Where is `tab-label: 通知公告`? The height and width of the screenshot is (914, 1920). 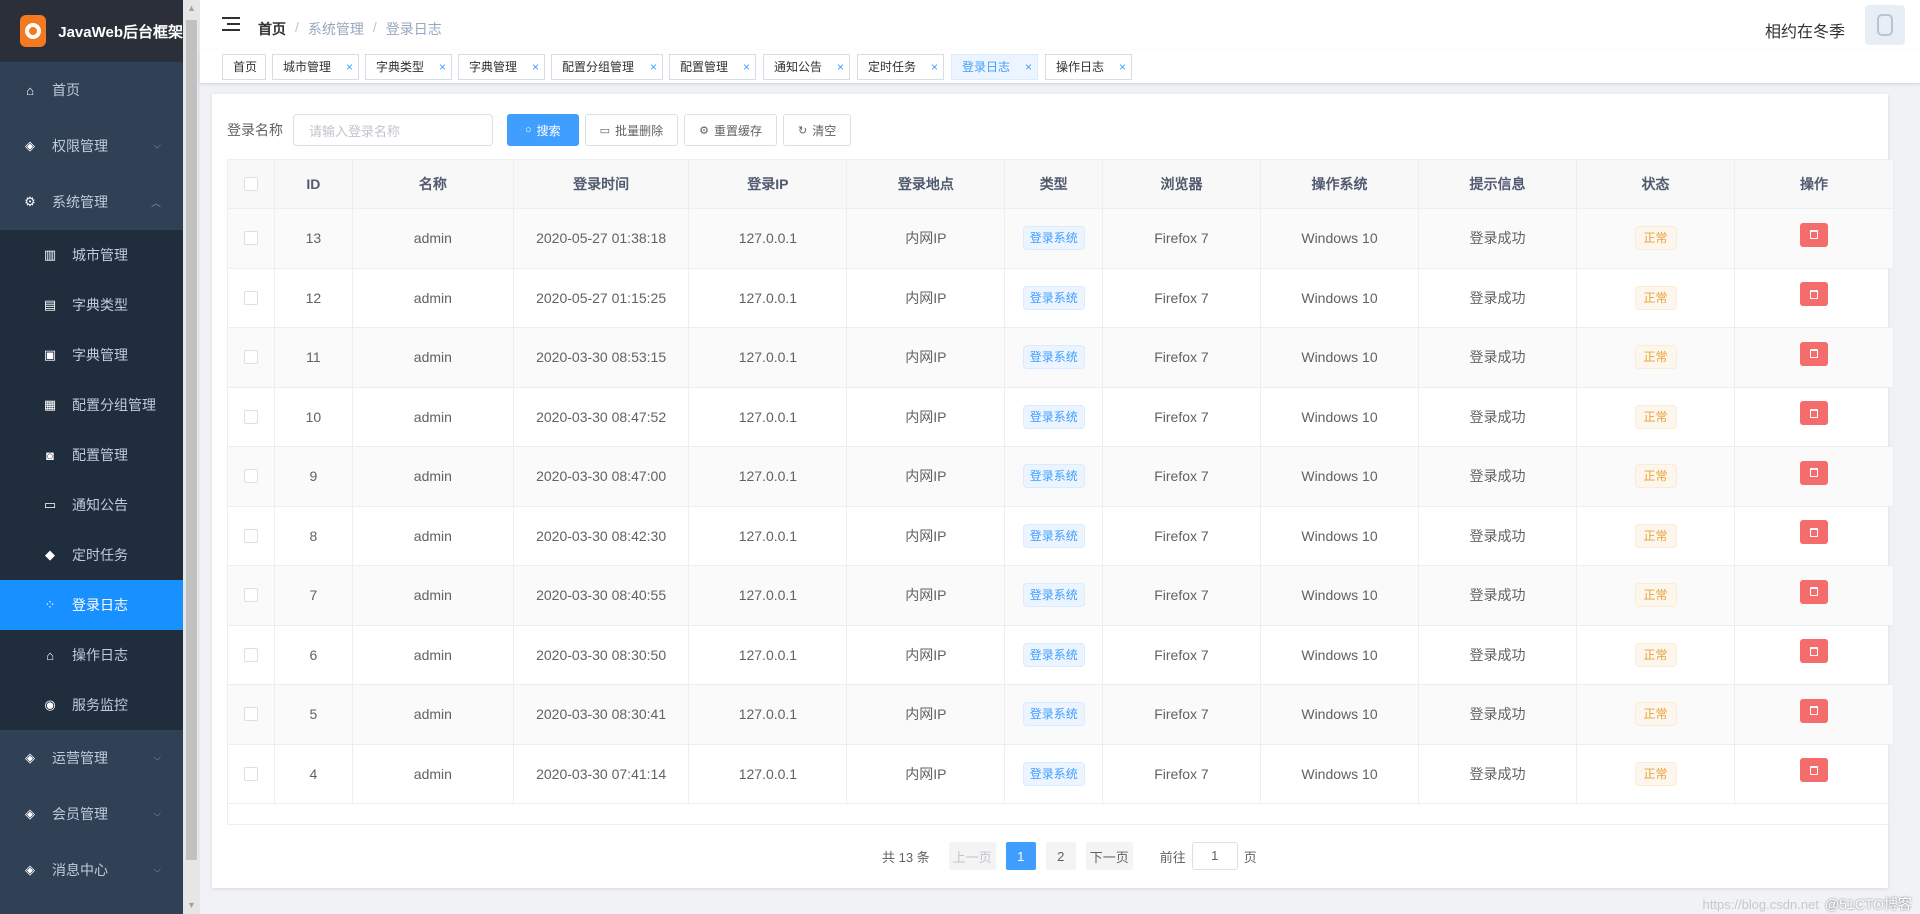
tab-label: 通知公告 is located at coordinates (798, 67).